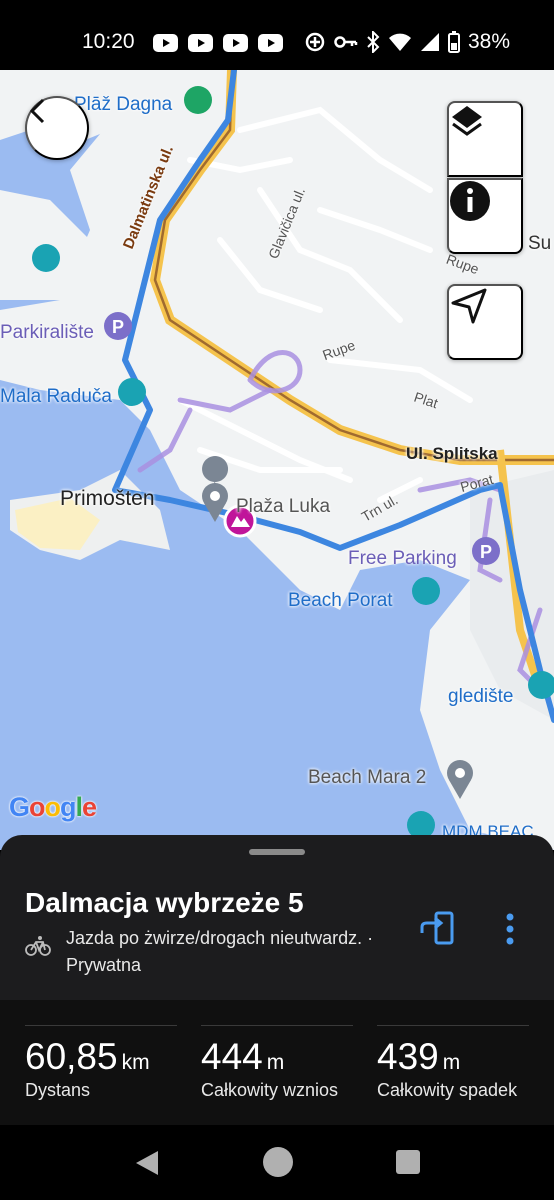 This screenshot has height=1200, width=554. Describe the element at coordinates (37, 111) in the screenshot. I see `chevron-left-icon` at that location.